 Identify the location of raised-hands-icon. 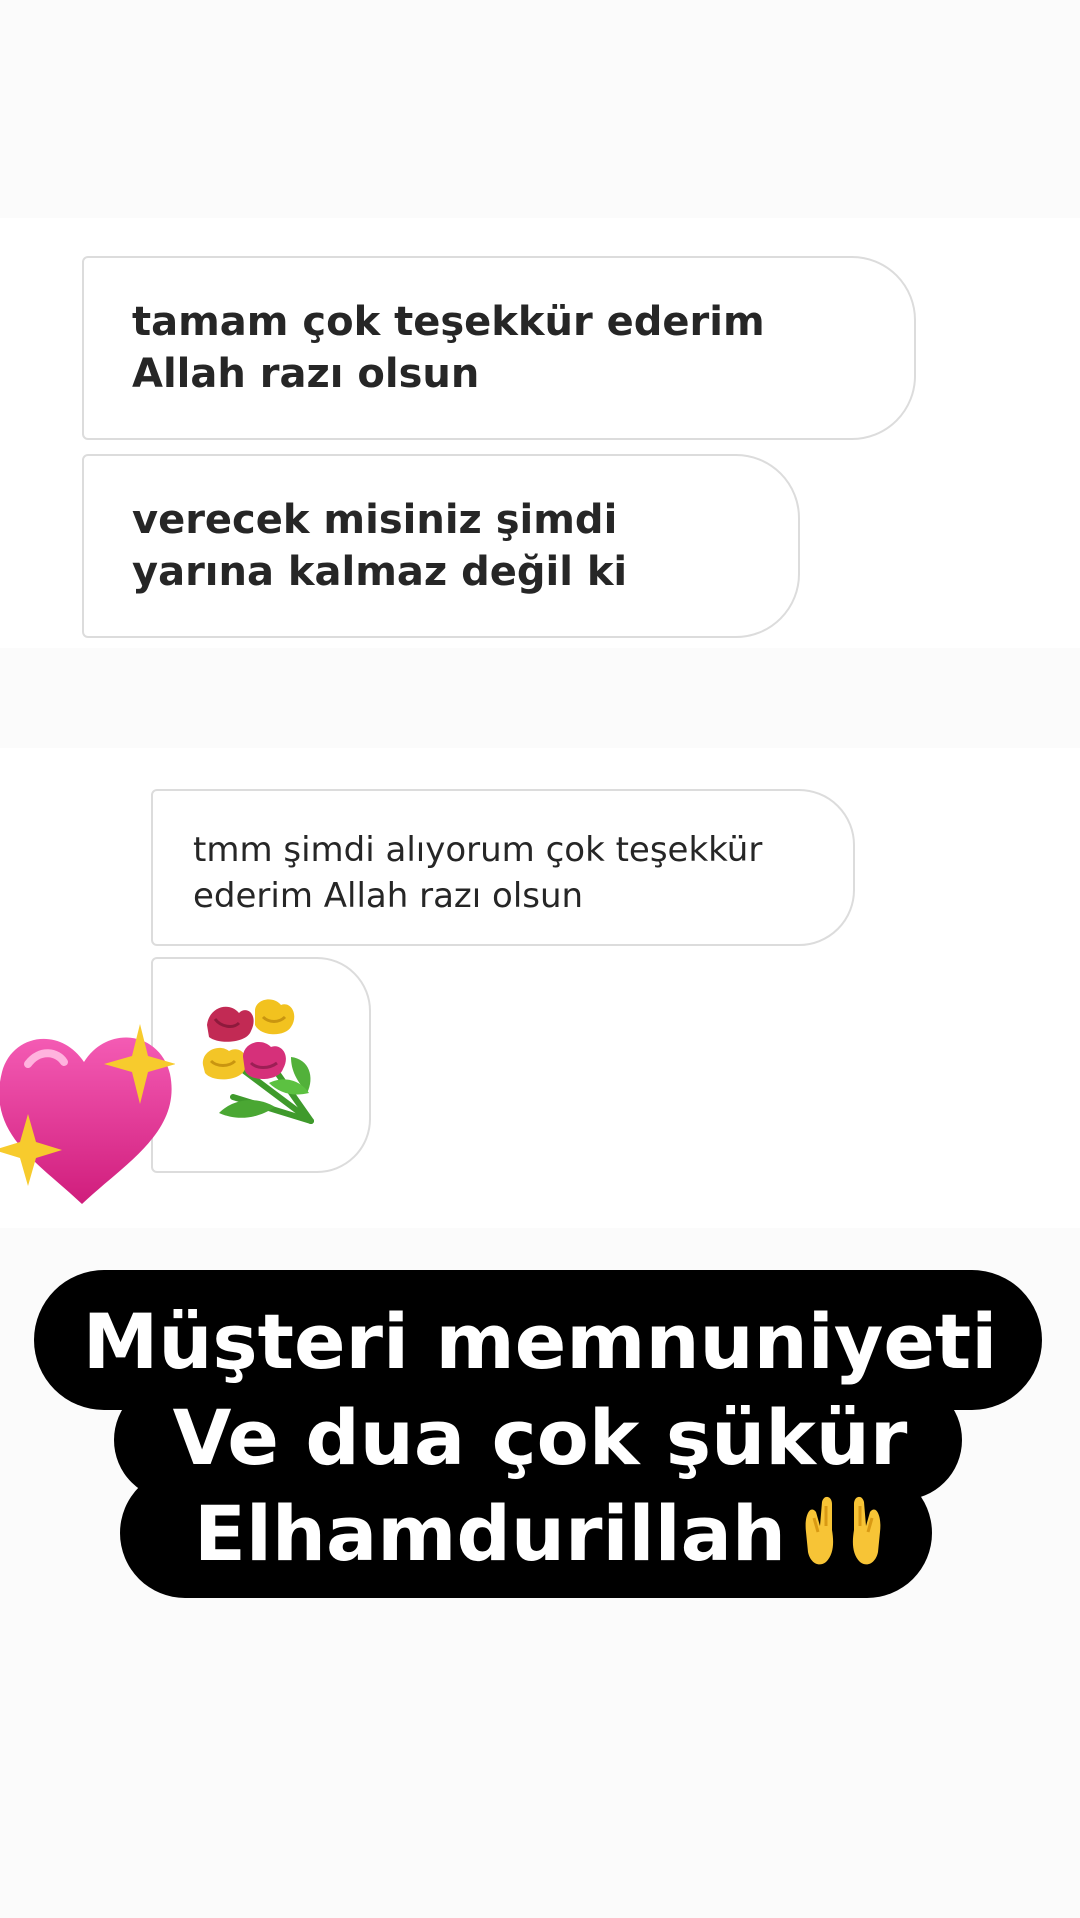
(843, 1530).